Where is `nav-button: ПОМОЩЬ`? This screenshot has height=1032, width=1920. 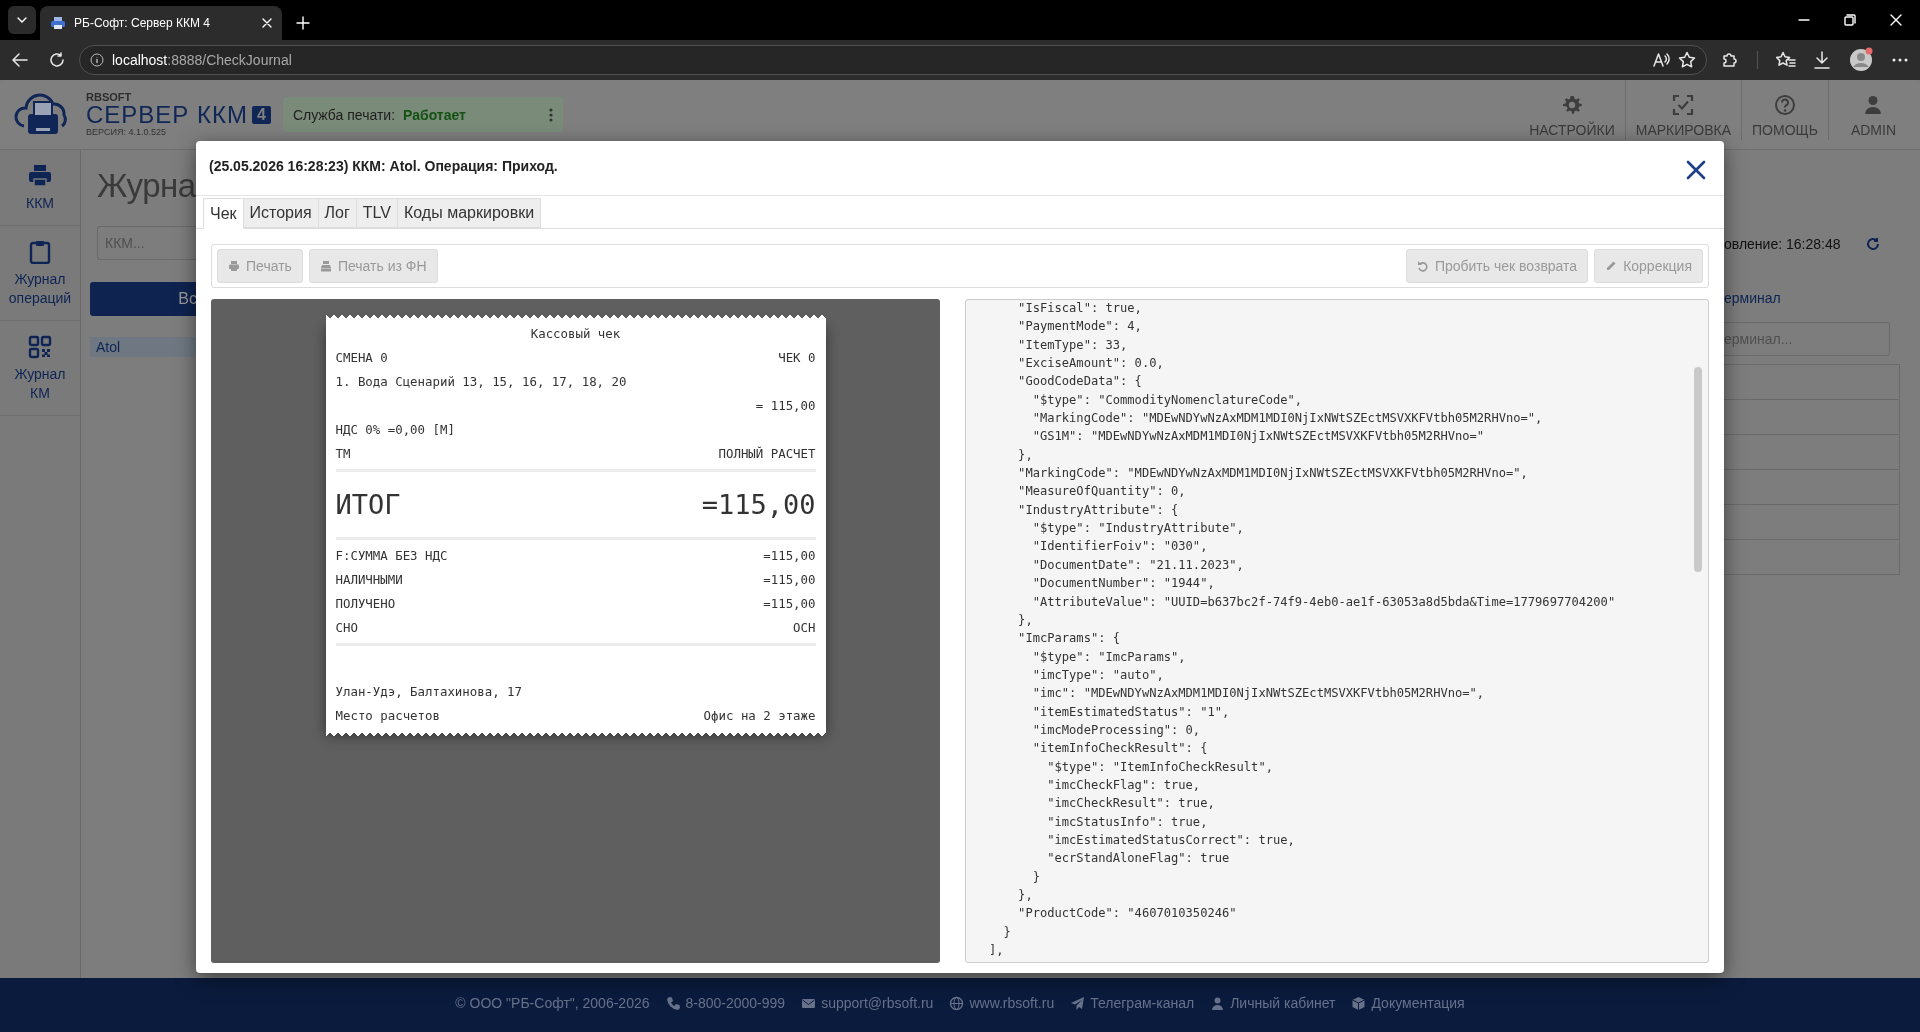
nav-button: ПОМОЩЬ is located at coordinates (1784, 110).